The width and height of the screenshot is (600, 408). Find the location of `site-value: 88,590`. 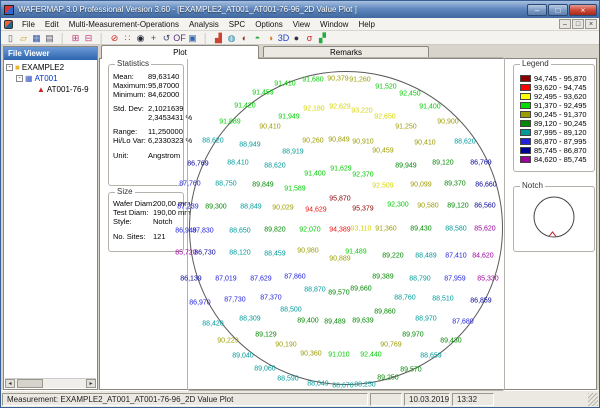

site-value: 88,590 is located at coordinates (287, 379).